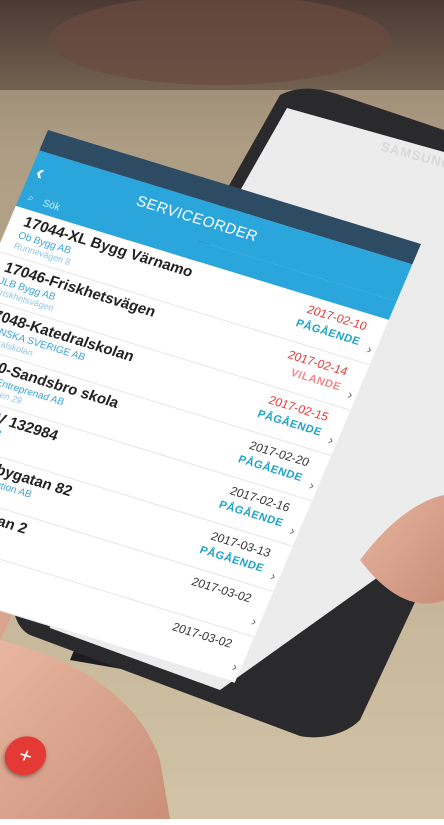 The image size is (444, 825). I want to click on search-icon: ⌕, so click(30, 198).